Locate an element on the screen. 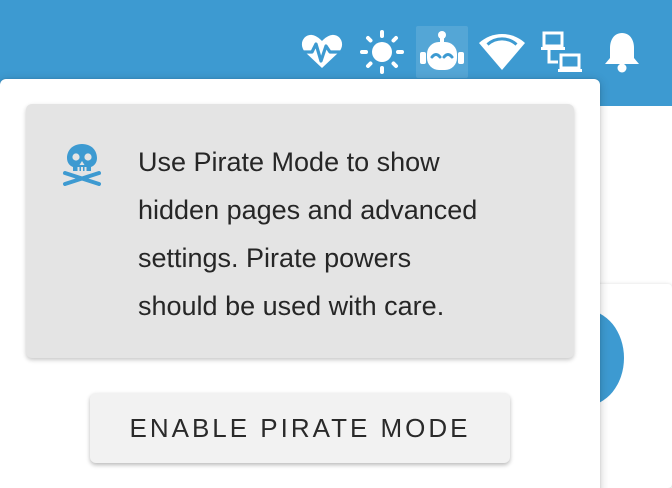 The width and height of the screenshot is (672, 488). network-icon is located at coordinates (562, 52).